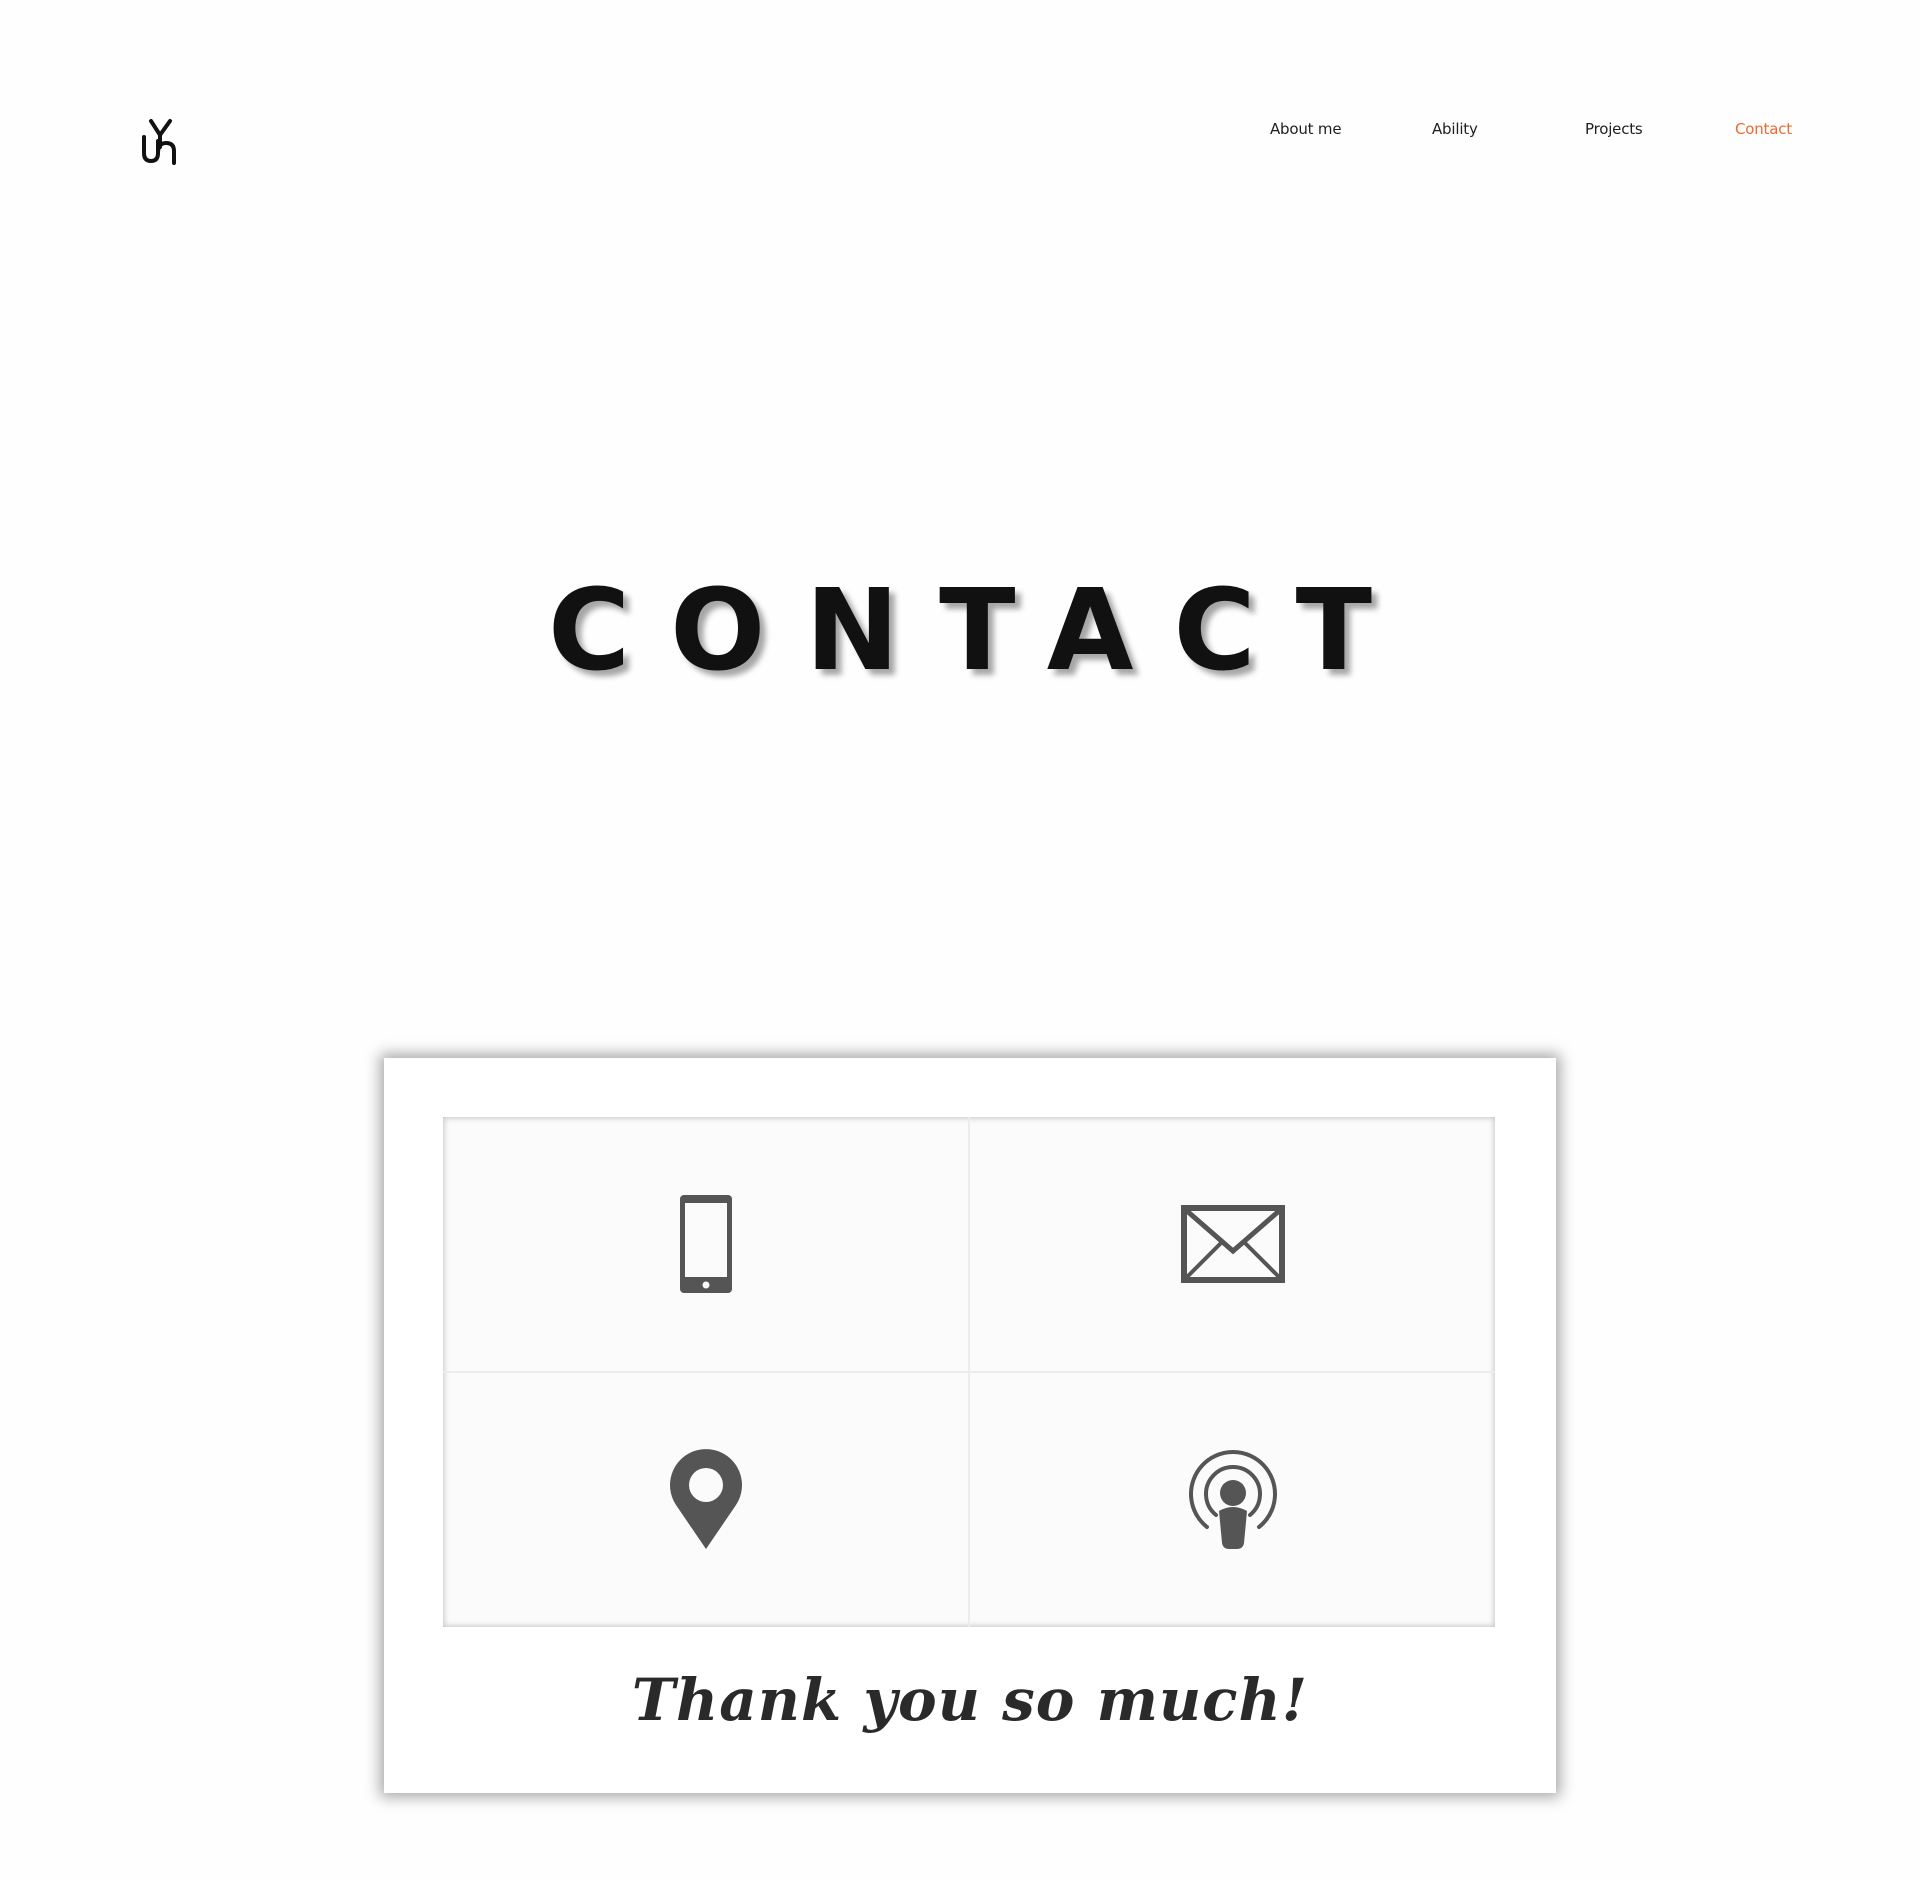 The image size is (1920, 1880). I want to click on phone-icon, so click(706, 1244).